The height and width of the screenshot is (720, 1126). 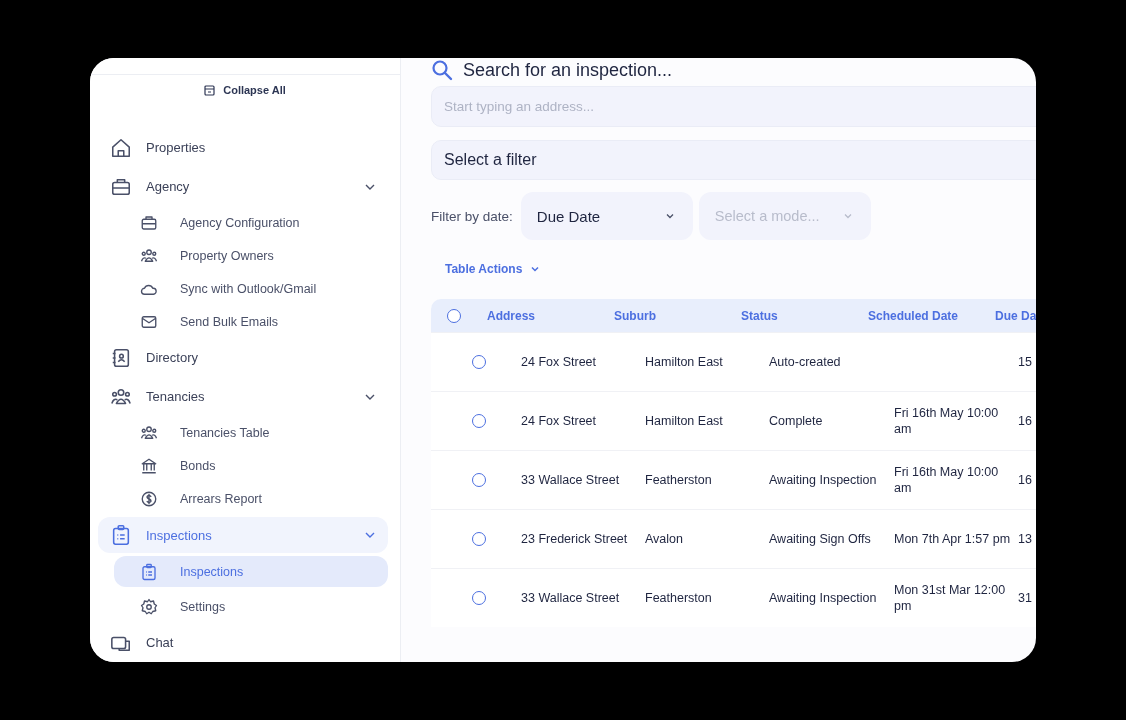 I want to click on nav-subitem: Property Owners, so click(x=251, y=255).